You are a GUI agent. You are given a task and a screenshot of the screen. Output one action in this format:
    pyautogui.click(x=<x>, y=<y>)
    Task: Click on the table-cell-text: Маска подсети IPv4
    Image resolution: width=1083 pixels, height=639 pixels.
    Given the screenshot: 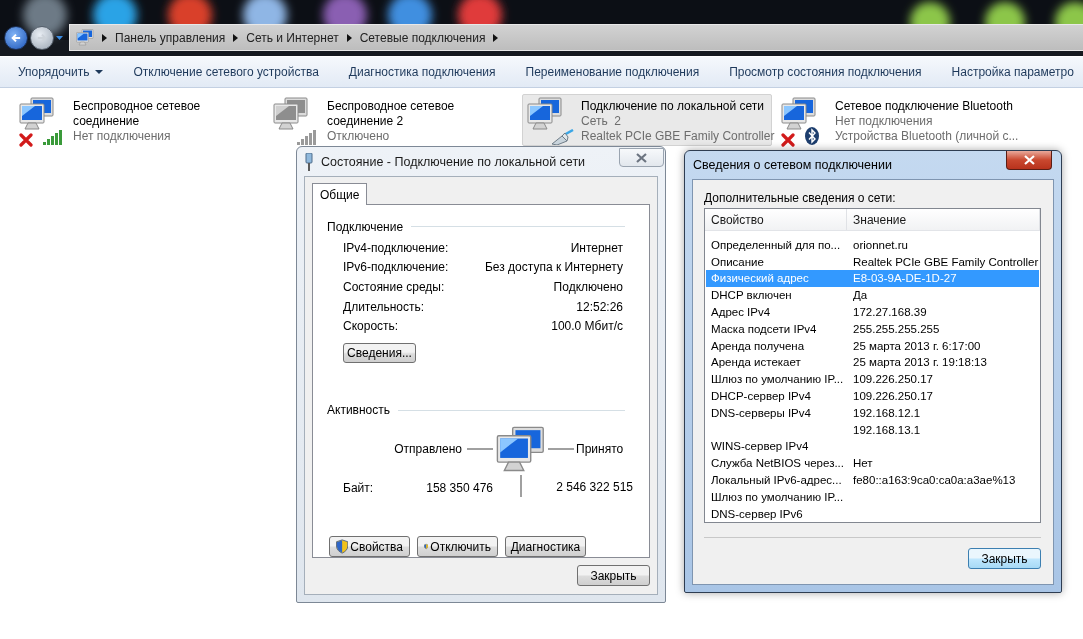 What is the action you would take?
    pyautogui.click(x=764, y=328)
    